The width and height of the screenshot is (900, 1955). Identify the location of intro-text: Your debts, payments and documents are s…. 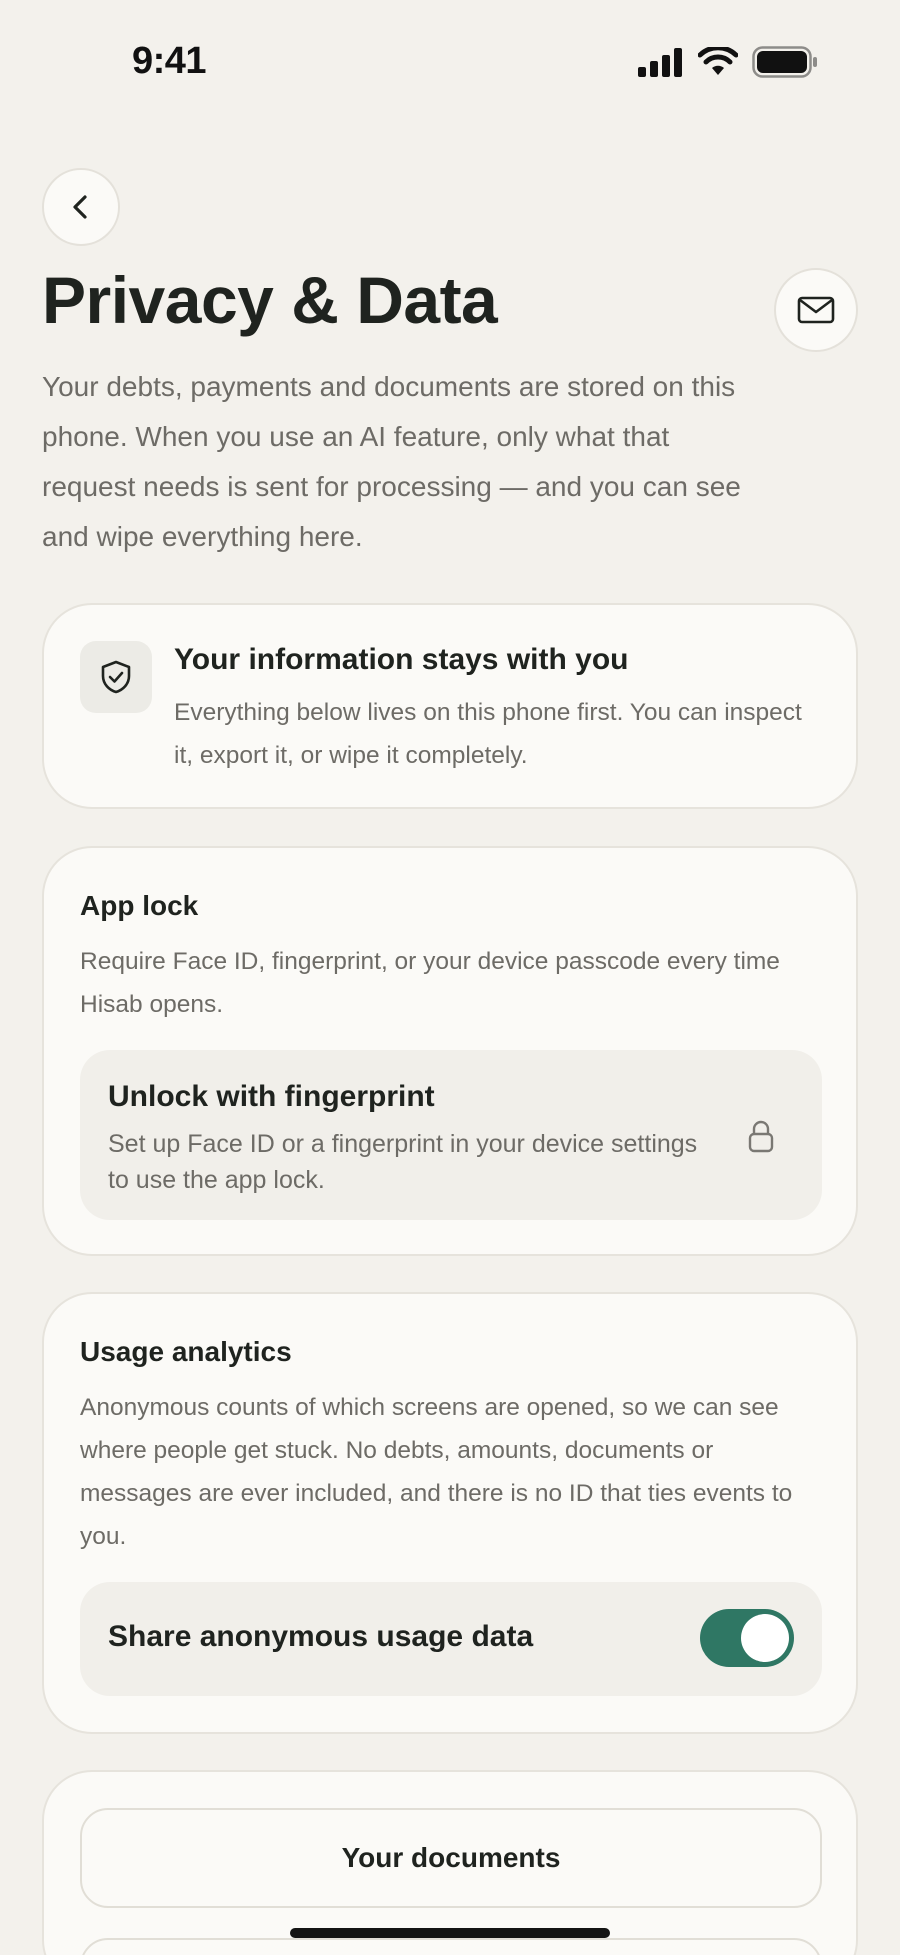
(391, 461).